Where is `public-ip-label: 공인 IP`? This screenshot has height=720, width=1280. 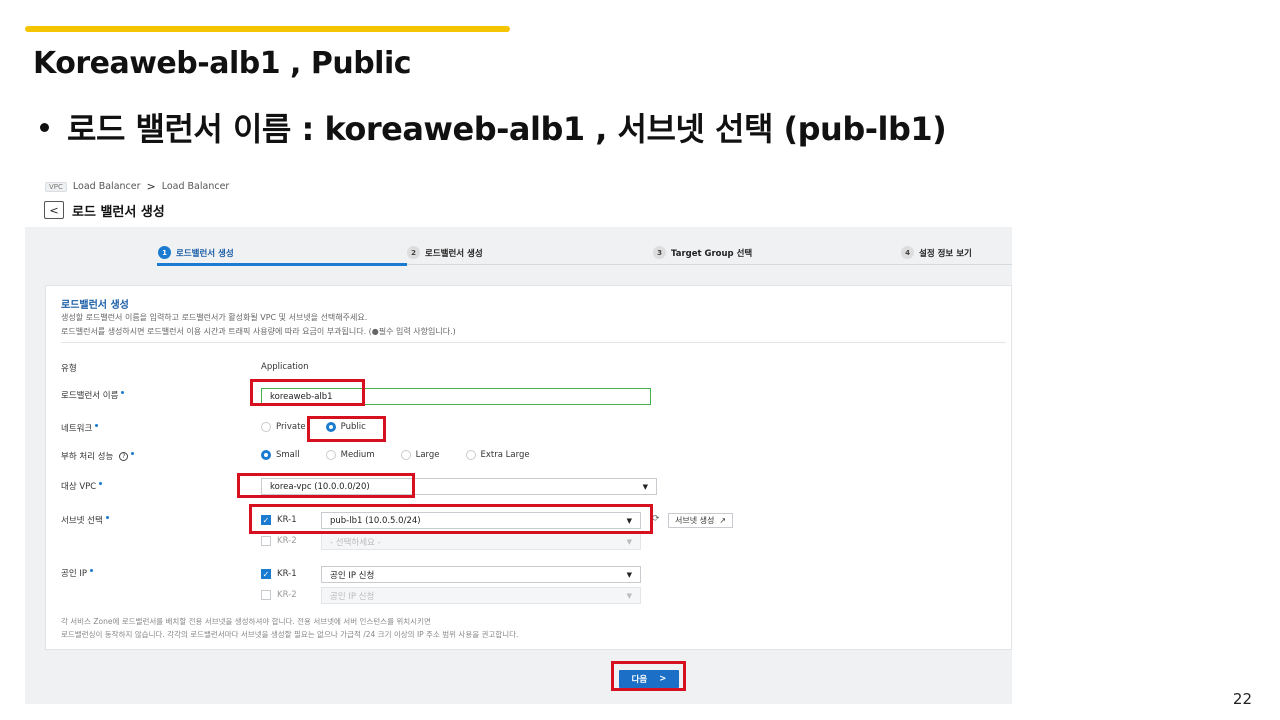 public-ip-label: 공인 IP is located at coordinates (77, 573).